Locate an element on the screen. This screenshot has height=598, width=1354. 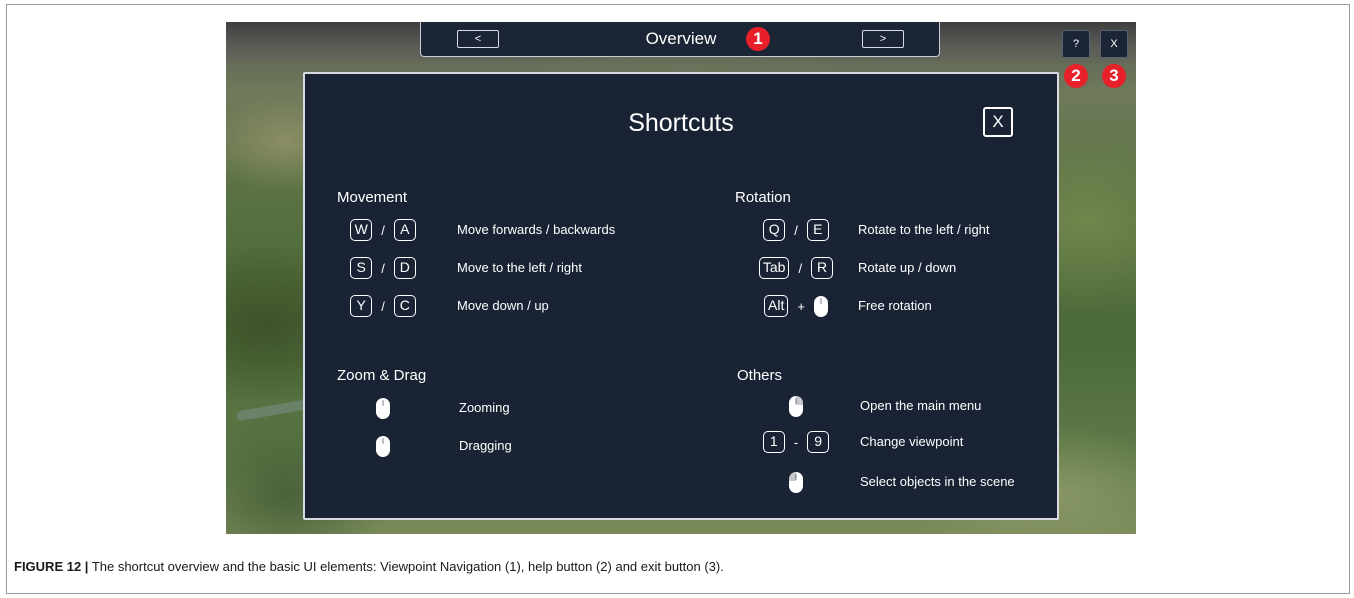
key-9: 9 is located at coordinates (818, 442).